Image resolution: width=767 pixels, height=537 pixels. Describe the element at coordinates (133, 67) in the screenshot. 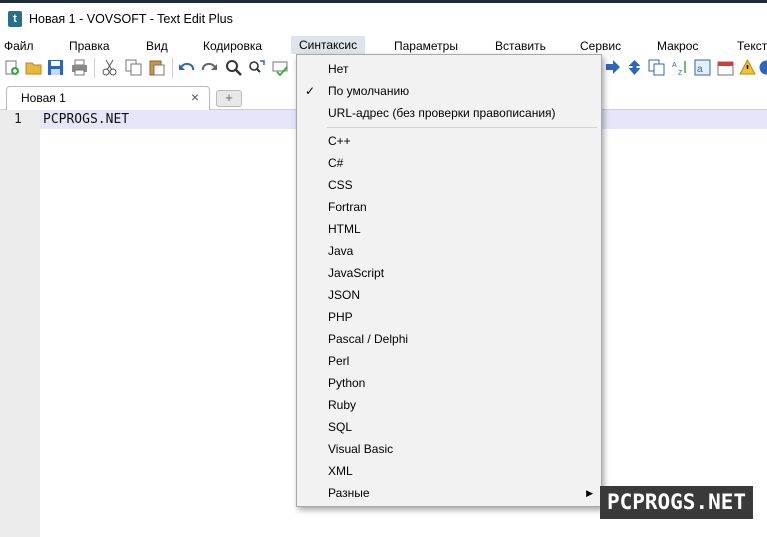

I see `copy-icon` at that location.